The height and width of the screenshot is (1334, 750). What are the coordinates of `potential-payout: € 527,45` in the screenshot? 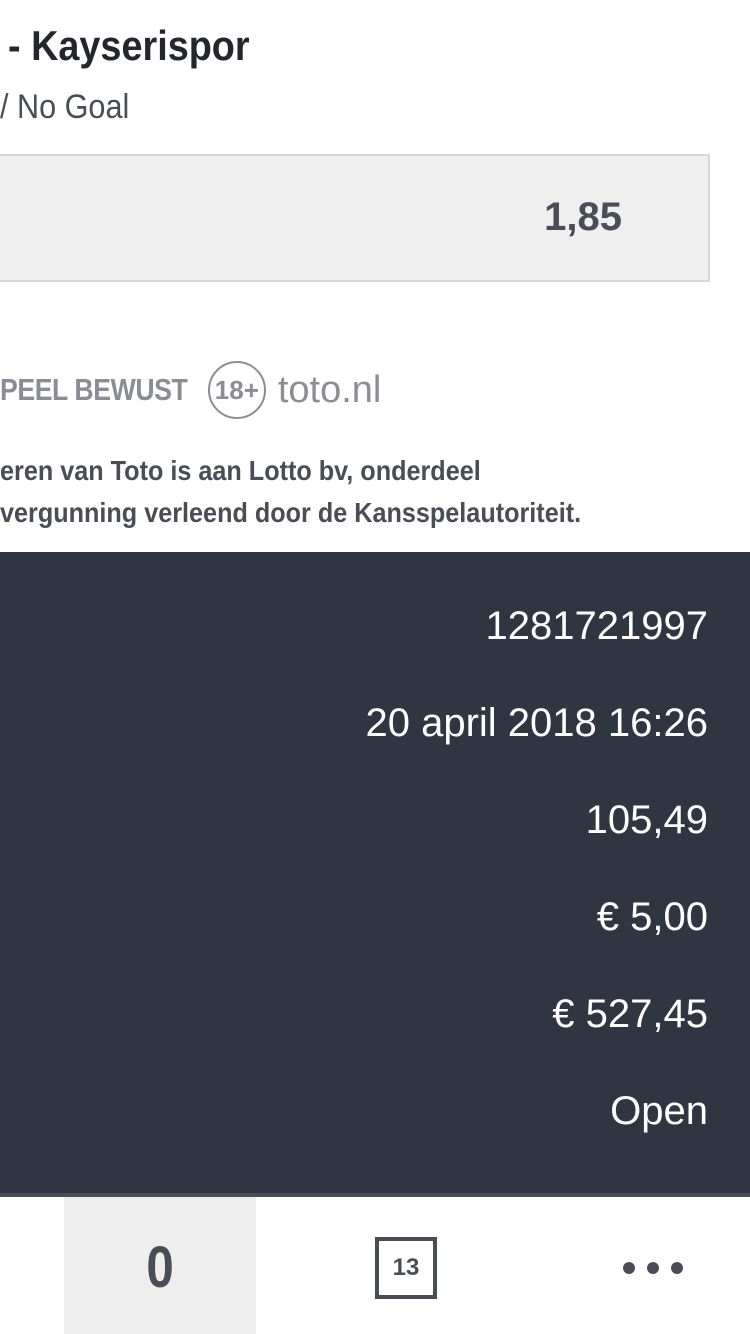 It's located at (630, 1014).